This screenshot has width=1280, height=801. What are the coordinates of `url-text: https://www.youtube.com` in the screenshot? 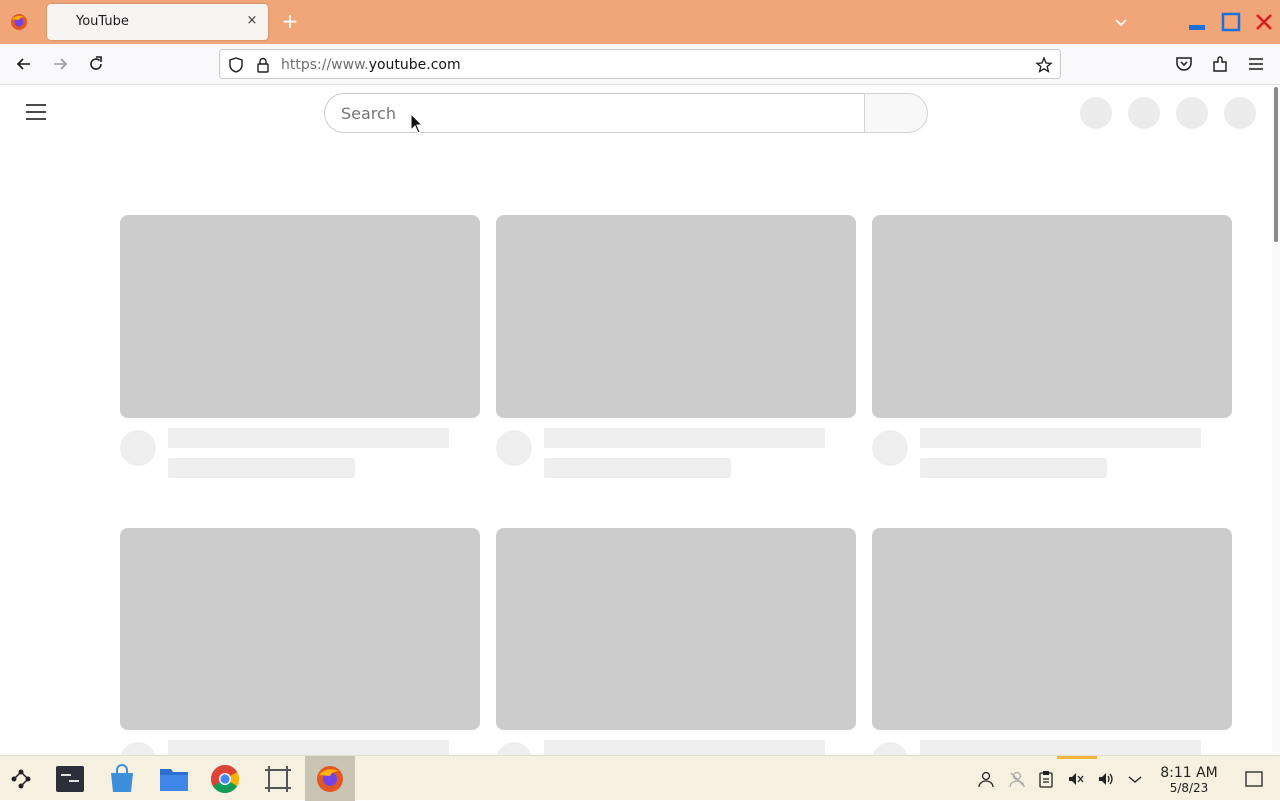 It's located at (371, 65).